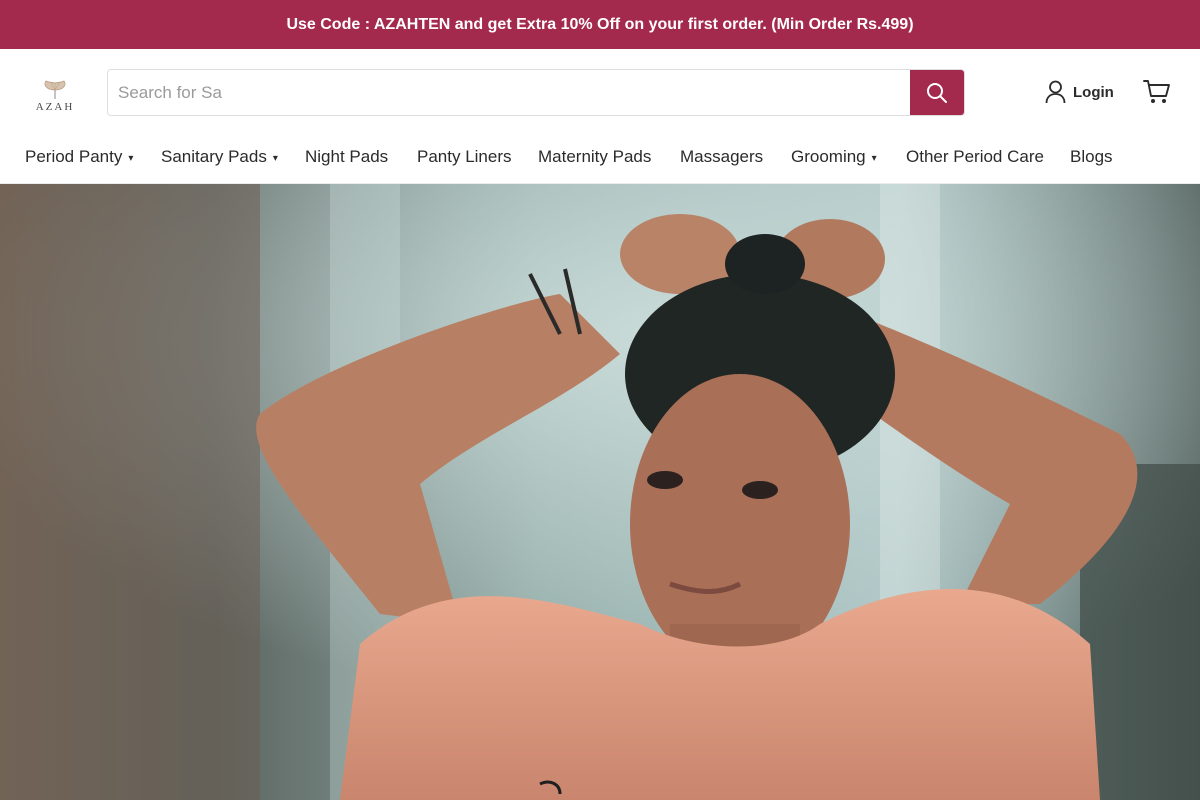 The height and width of the screenshot is (800, 1200). I want to click on nav-item-maternity-pads: Maternity Pads, so click(594, 157).